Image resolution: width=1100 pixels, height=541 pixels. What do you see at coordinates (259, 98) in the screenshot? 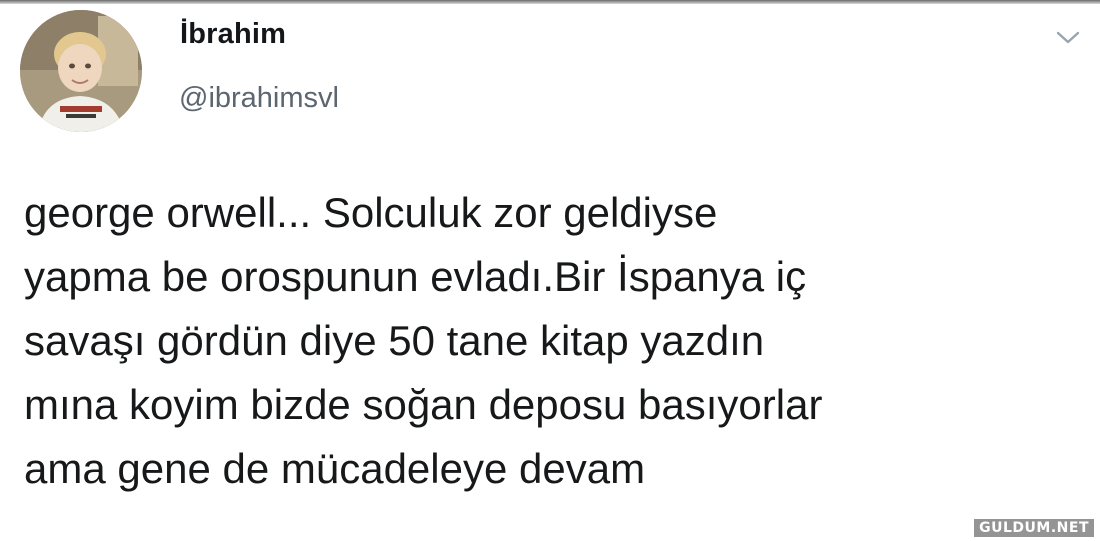
I see `author-handle: @ibrahimsvl` at bounding box center [259, 98].